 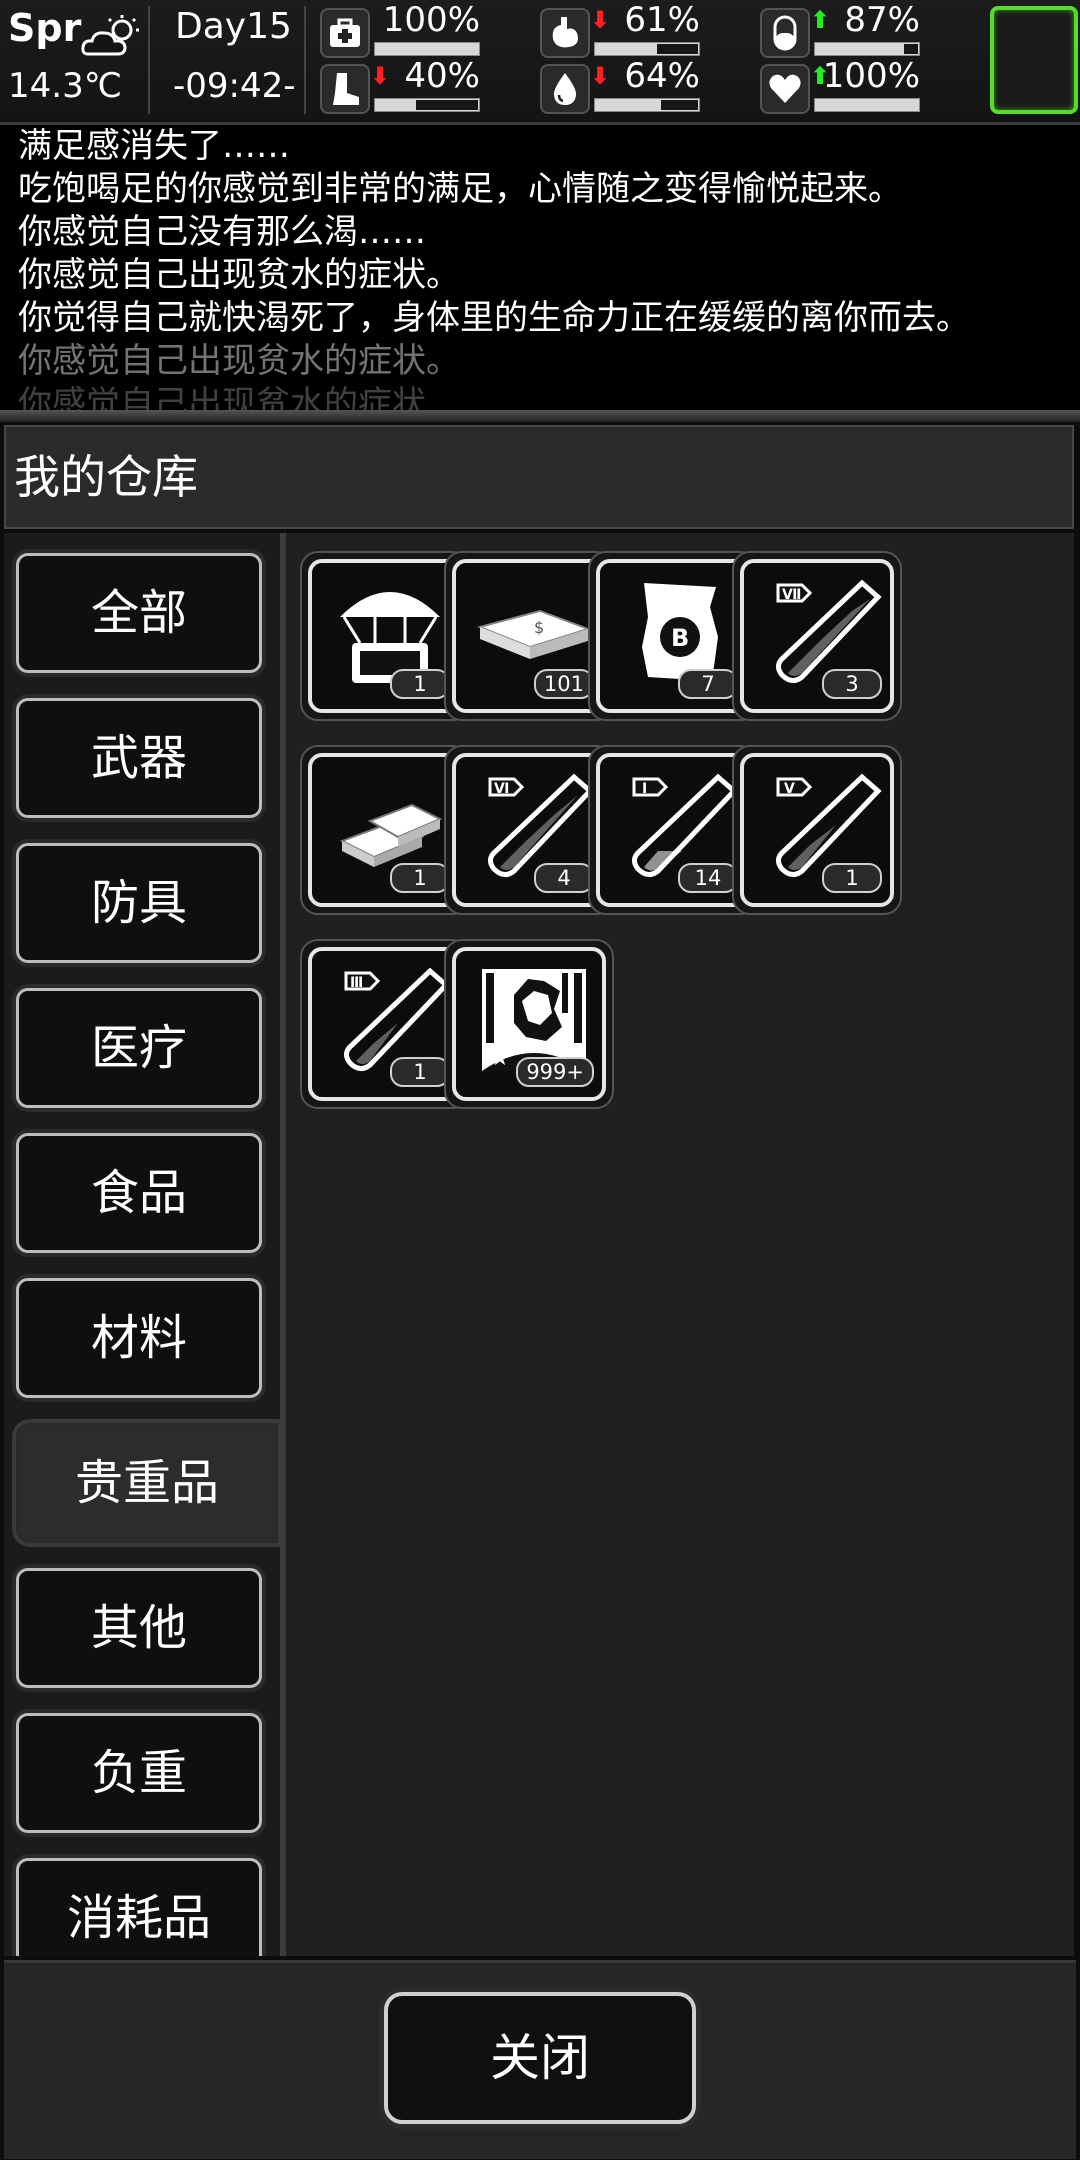 I want to click on pill-icon, so click(x=785, y=33).